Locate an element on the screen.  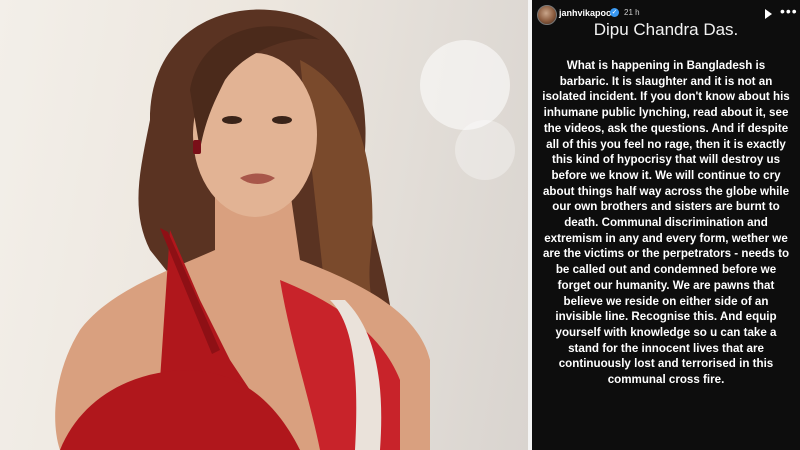
verified-badge-icon: ✓ is located at coordinates (614, 12).